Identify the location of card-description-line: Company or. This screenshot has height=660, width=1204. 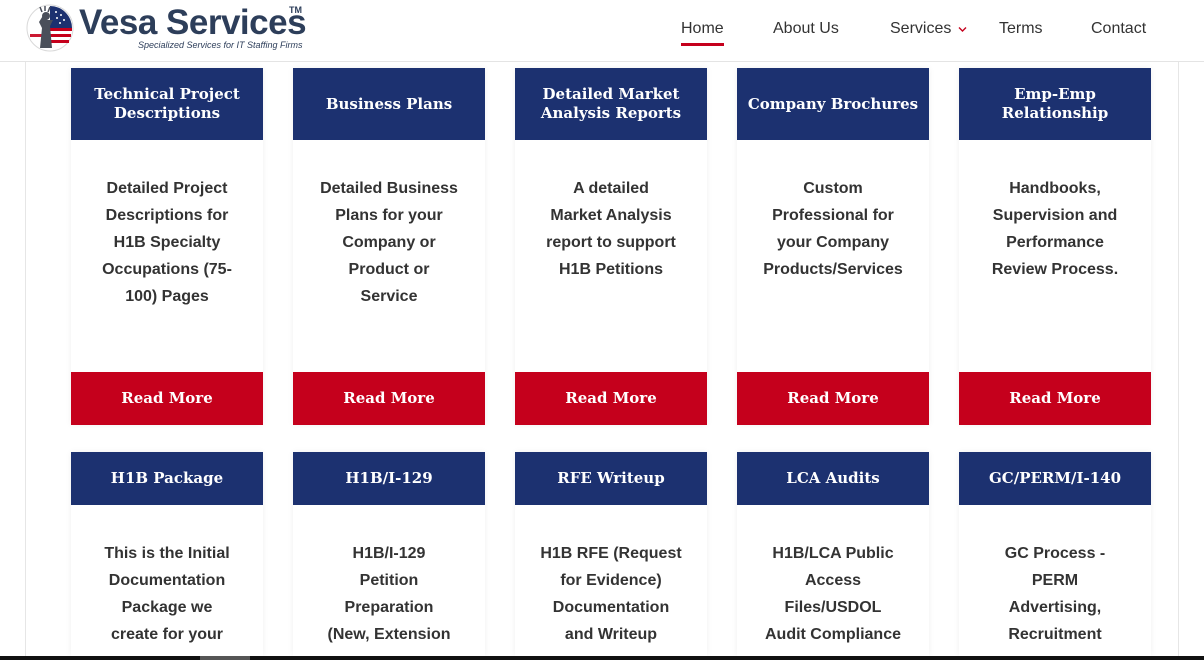
(389, 242).